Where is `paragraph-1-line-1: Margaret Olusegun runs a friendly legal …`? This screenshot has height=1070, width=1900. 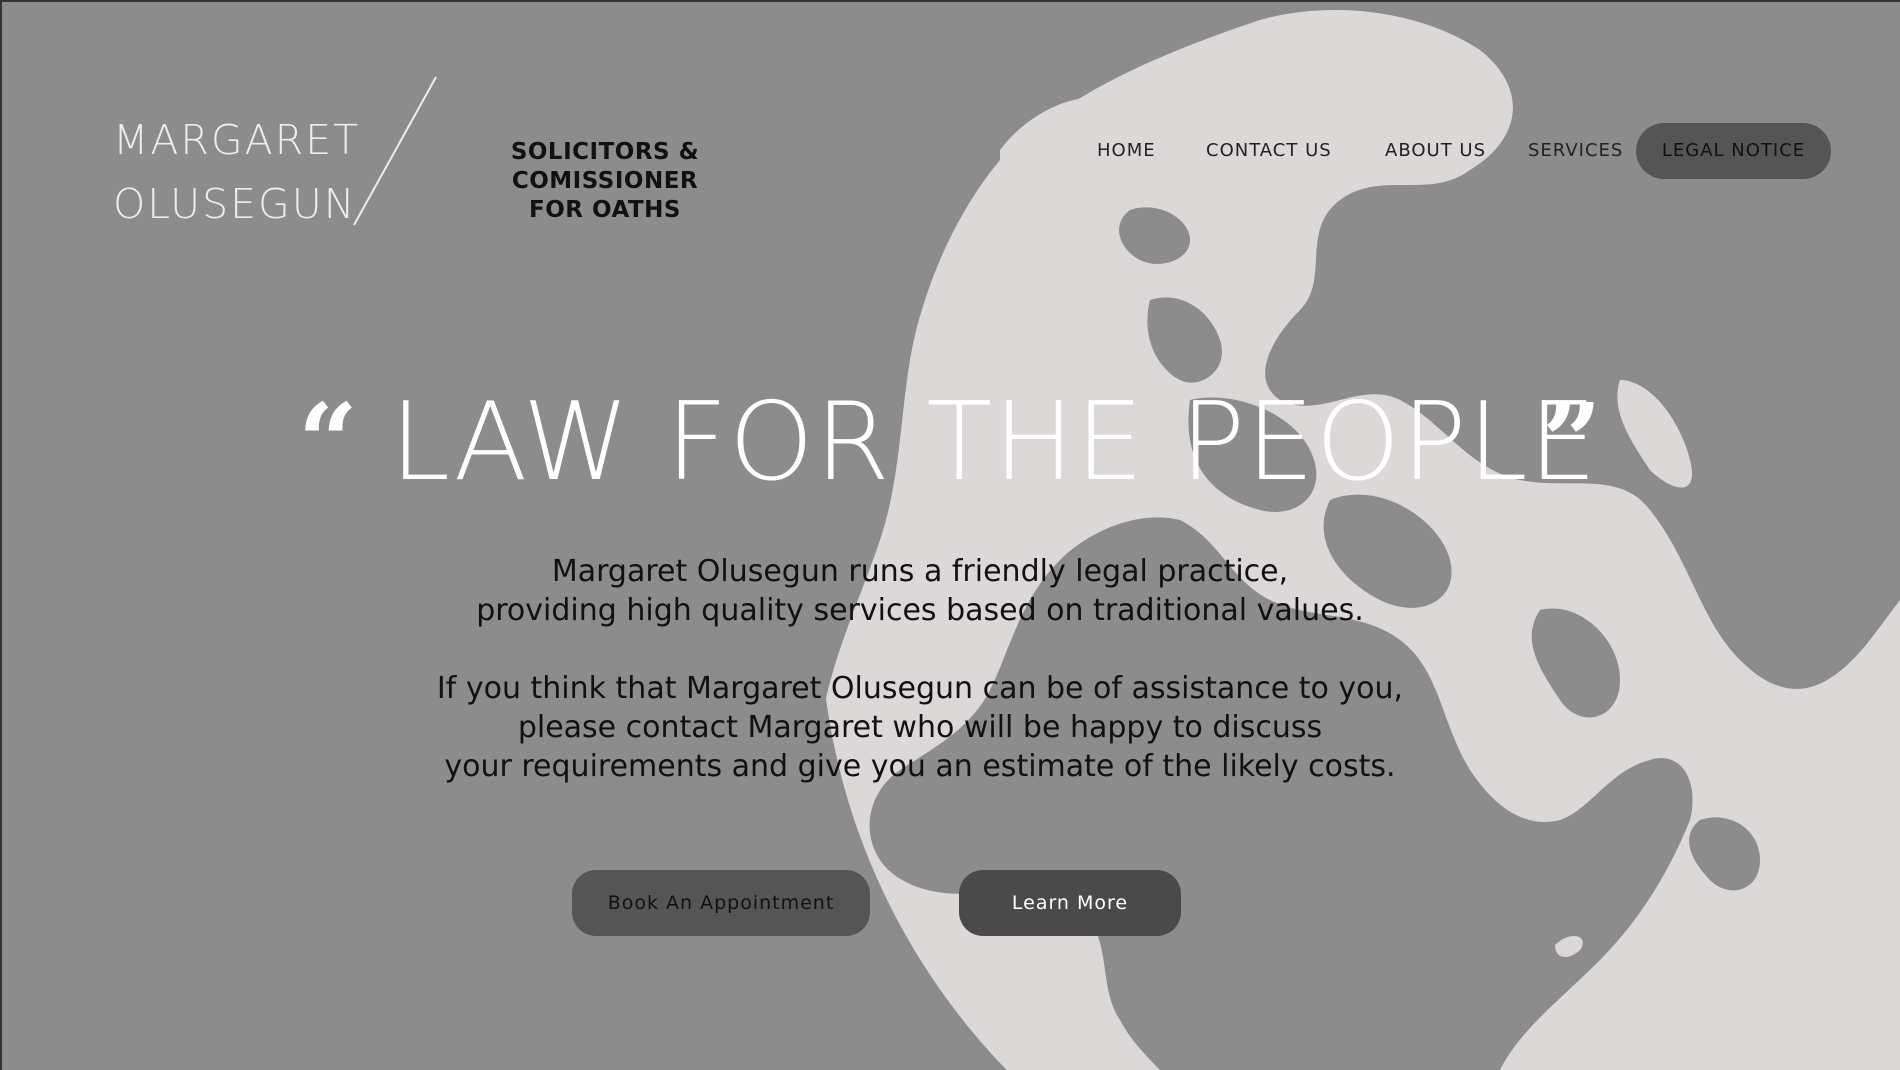
paragraph-1-line-1: Margaret Olusegun runs a friendly legal … is located at coordinates (920, 571).